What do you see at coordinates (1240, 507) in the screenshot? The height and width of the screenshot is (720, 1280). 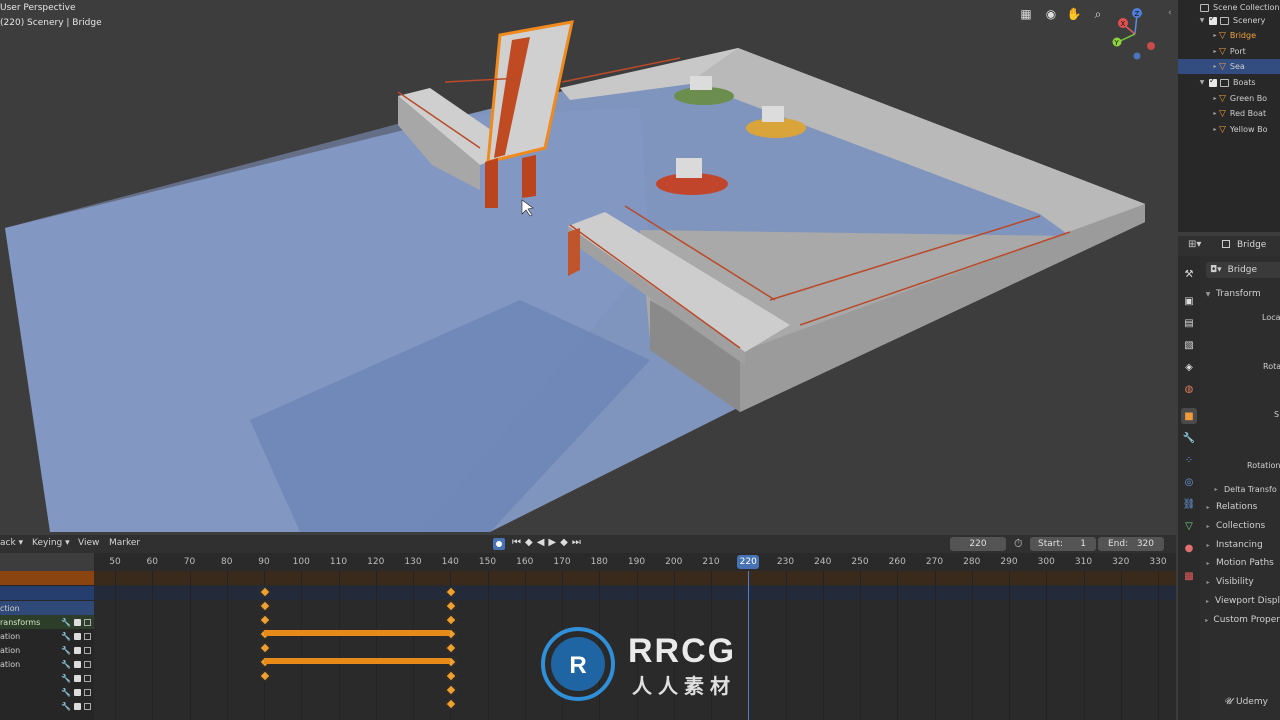 I see `relations-section: ▸ Relations` at bounding box center [1240, 507].